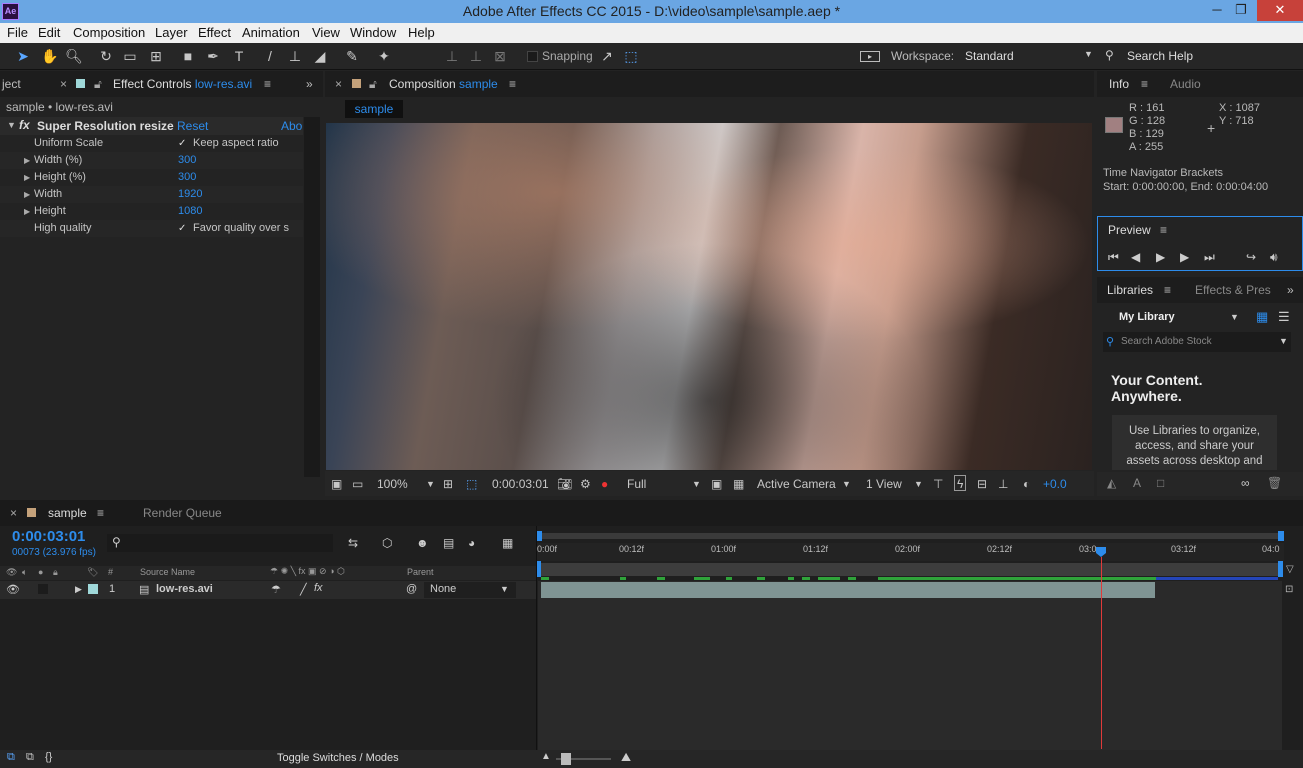  I want to click on layer-row: 👁︎ ▶ 1 ▤ low-res.avi ☂ ╱ fx @ None ▼, so click(268, 590).